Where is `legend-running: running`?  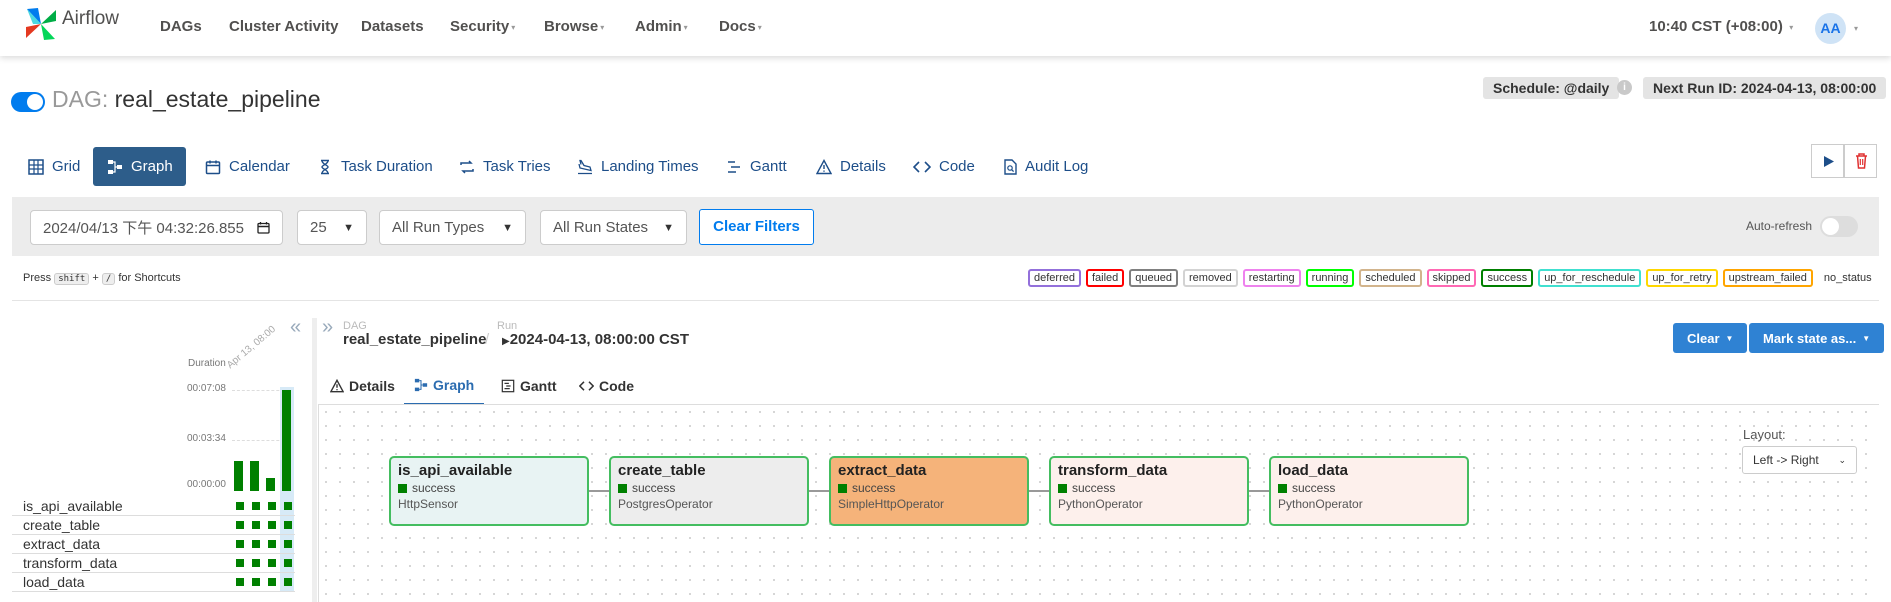
legend-running: running is located at coordinates (1330, 278).